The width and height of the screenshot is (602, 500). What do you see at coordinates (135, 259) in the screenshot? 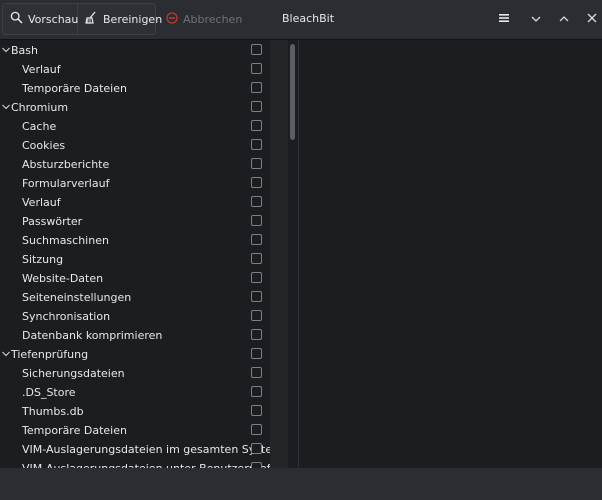
I see `tree-item-row: Sitzung` at bounding box center [135, 259].